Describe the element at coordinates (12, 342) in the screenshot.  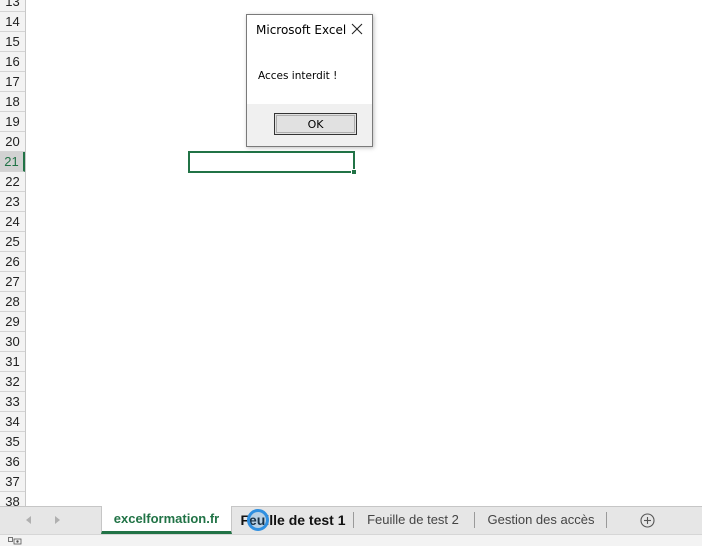
I see `row-header: 30` at that location.